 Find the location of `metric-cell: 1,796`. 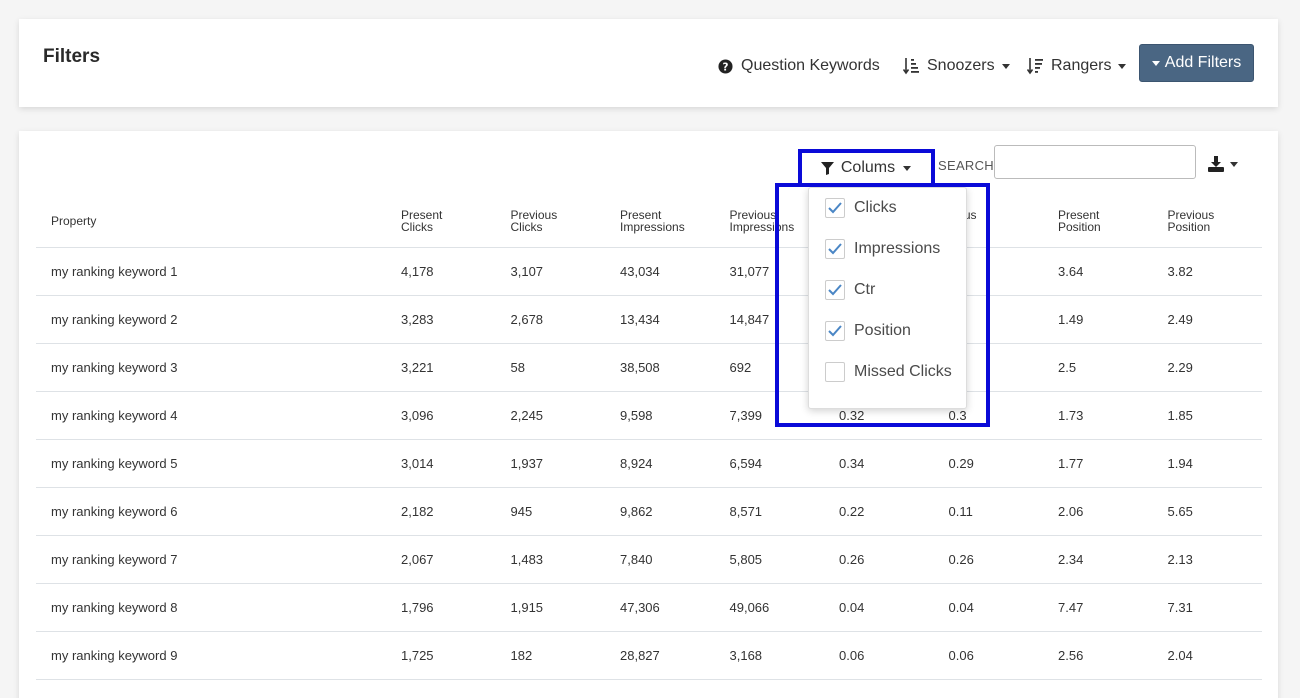

metric-cell: 1,796 is located at coordinates (441, 607).